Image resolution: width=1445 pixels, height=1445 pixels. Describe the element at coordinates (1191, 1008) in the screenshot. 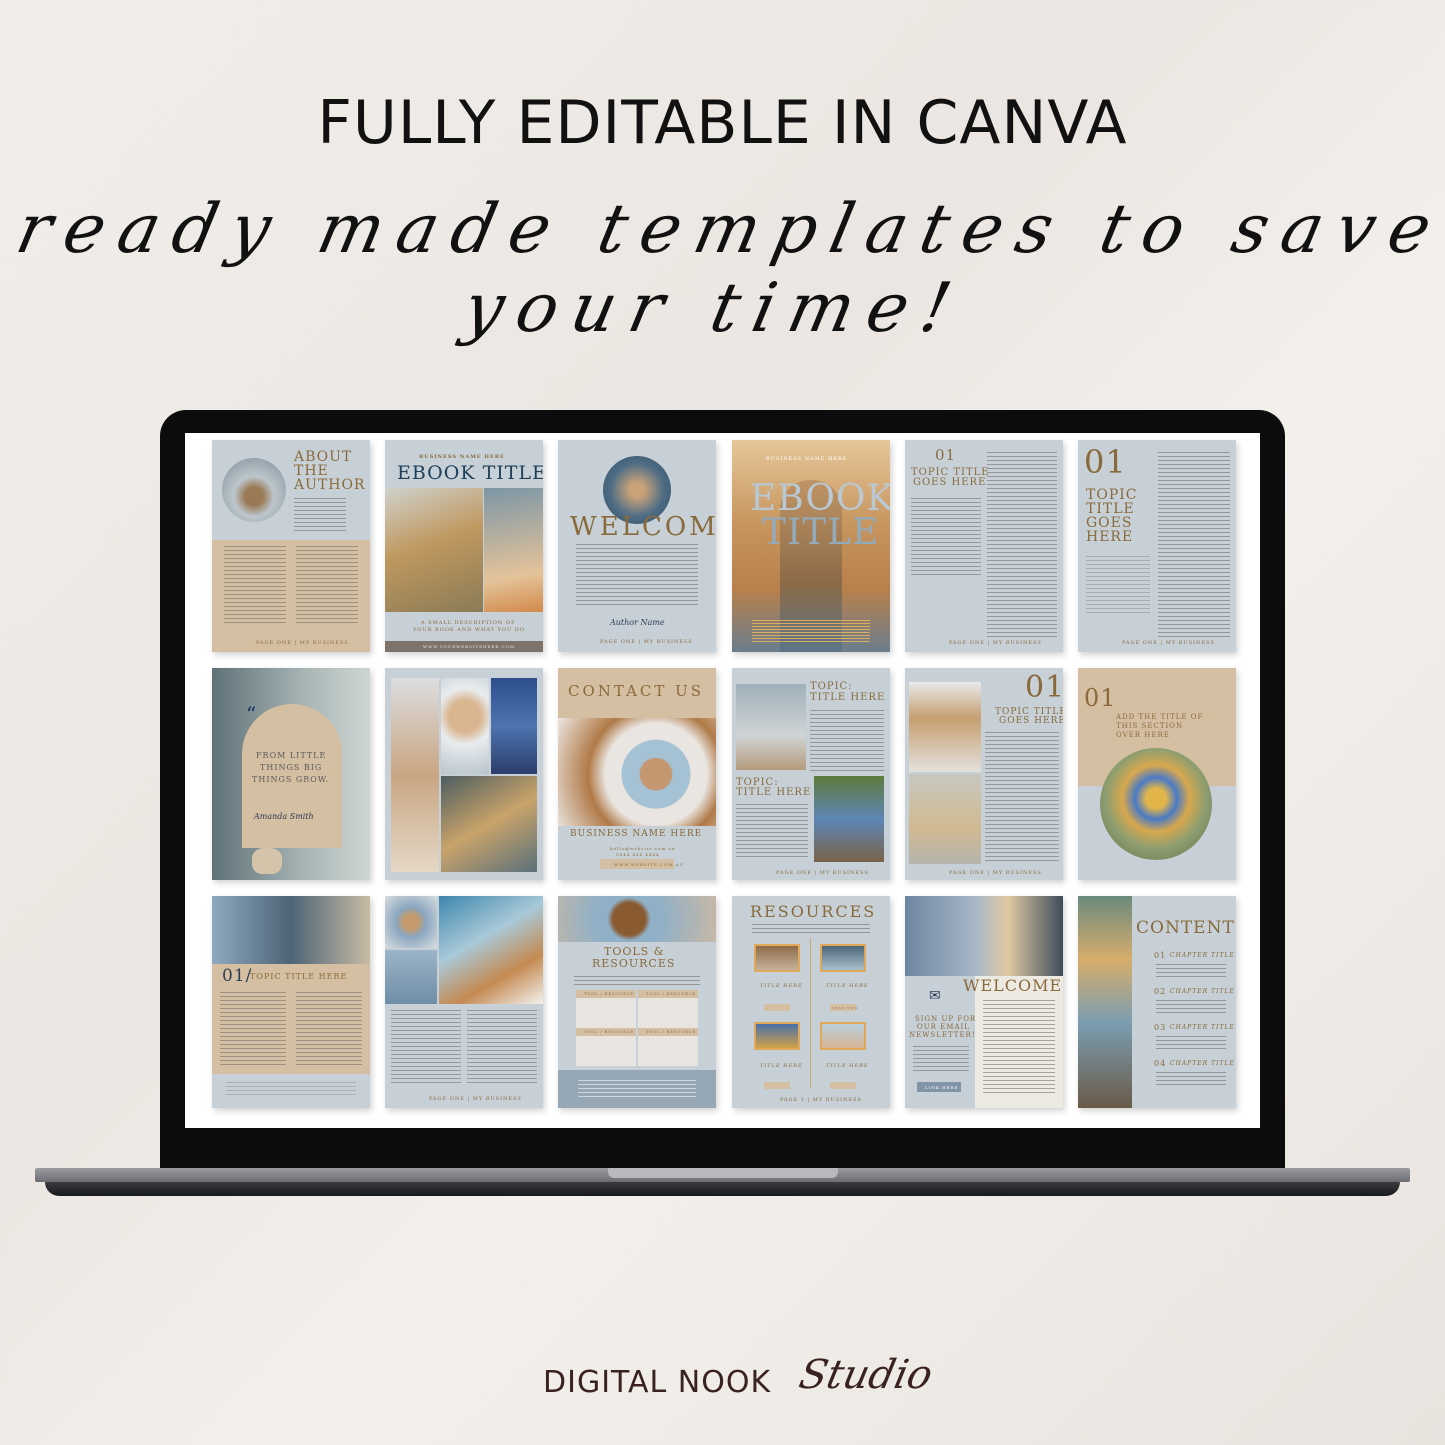

I see `chapter-description` at that location.